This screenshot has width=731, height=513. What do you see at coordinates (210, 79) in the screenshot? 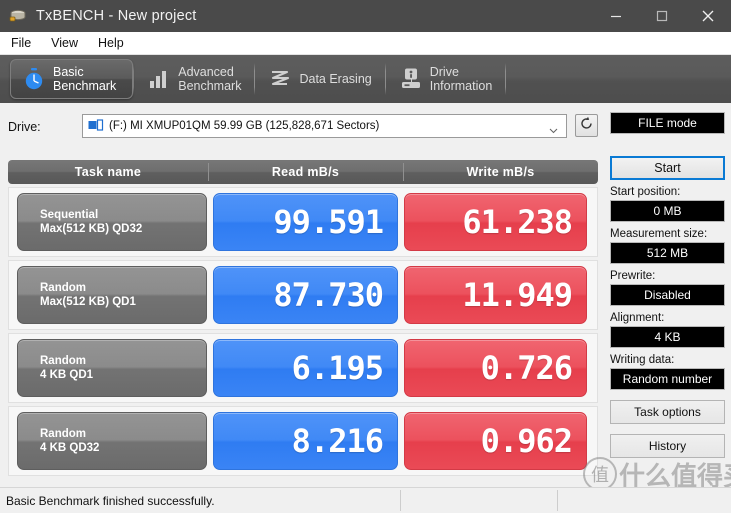
I see `tab-label-advanced-benchmark: Advanced Benchmark` at bounding box center [210, 79].